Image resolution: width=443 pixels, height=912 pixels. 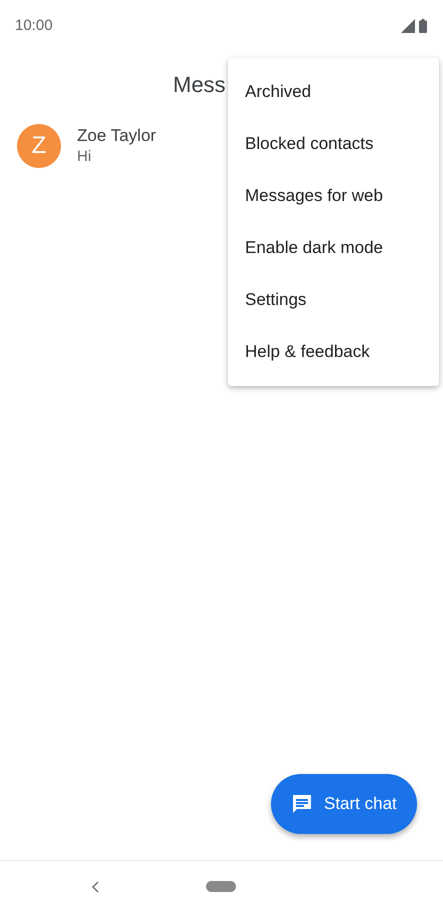 What do you see at coordinates (116, 136) in the screenshot?
I see `contact-name: Zoe Taylor` at bounding box center [116, 136].